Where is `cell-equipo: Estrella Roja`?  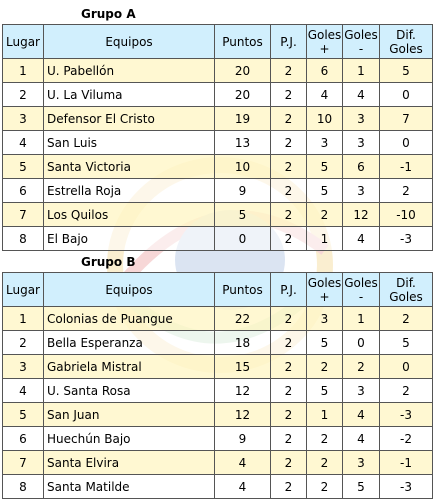
cell-equipo: Estrella Roja is located at coordinates (129, 190).